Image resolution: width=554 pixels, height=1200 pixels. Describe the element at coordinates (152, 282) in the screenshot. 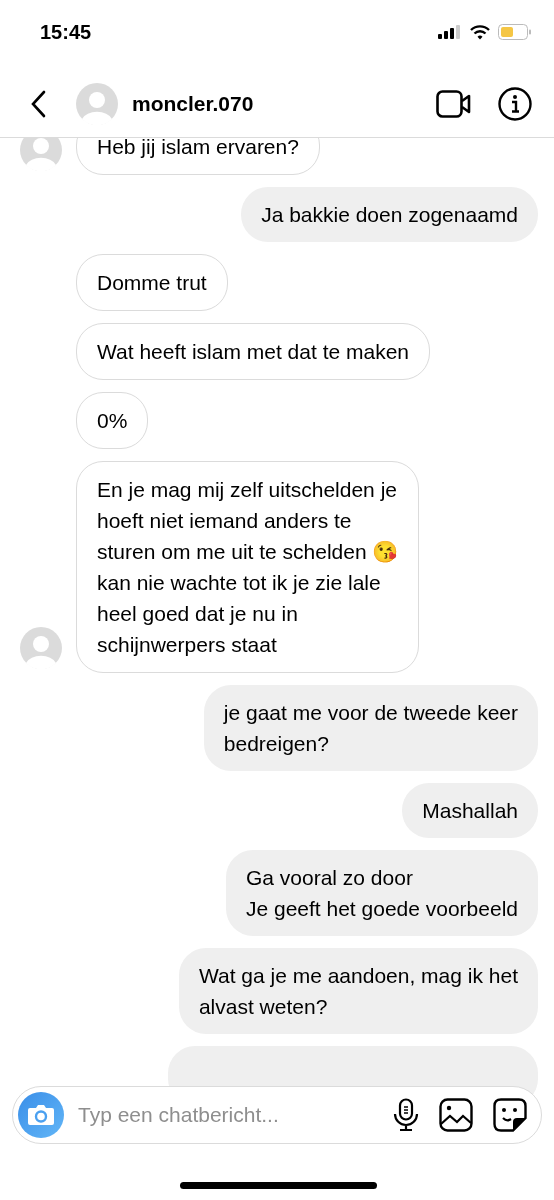

I see `message-bubble: Domme trut` at that location.